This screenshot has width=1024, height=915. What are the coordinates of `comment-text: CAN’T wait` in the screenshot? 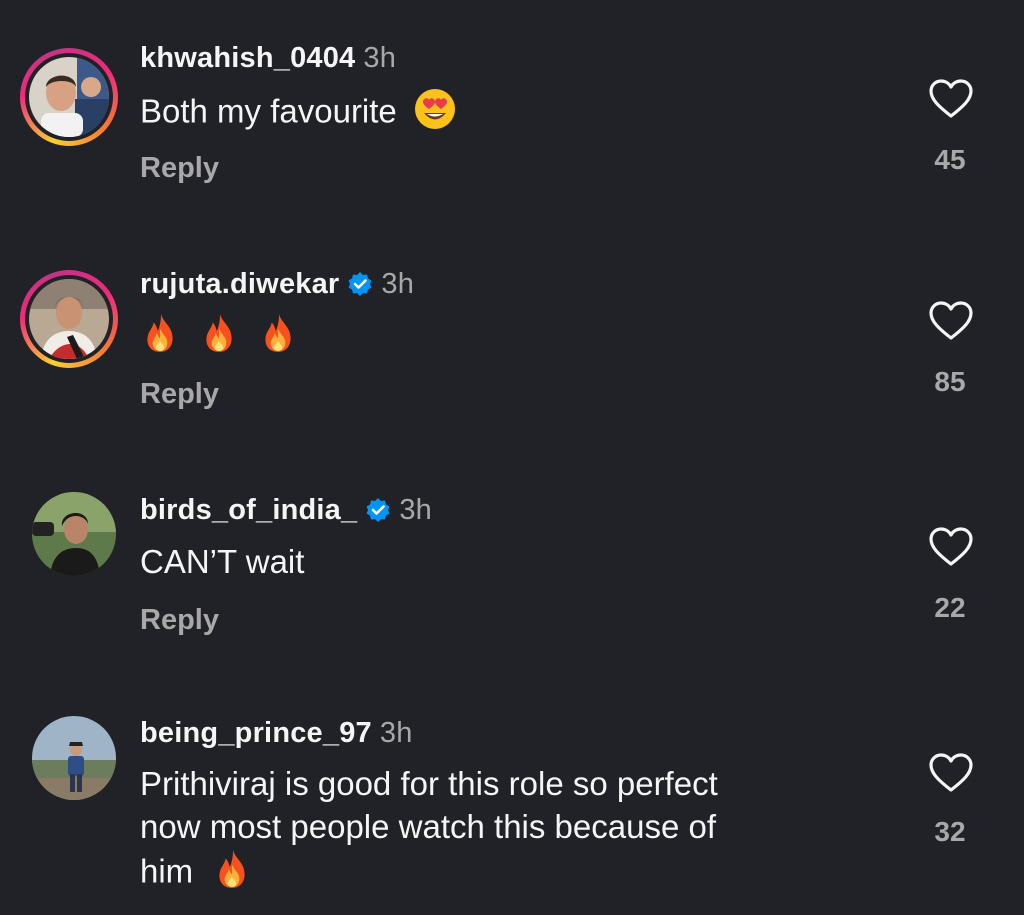 It's located at (222, 561).